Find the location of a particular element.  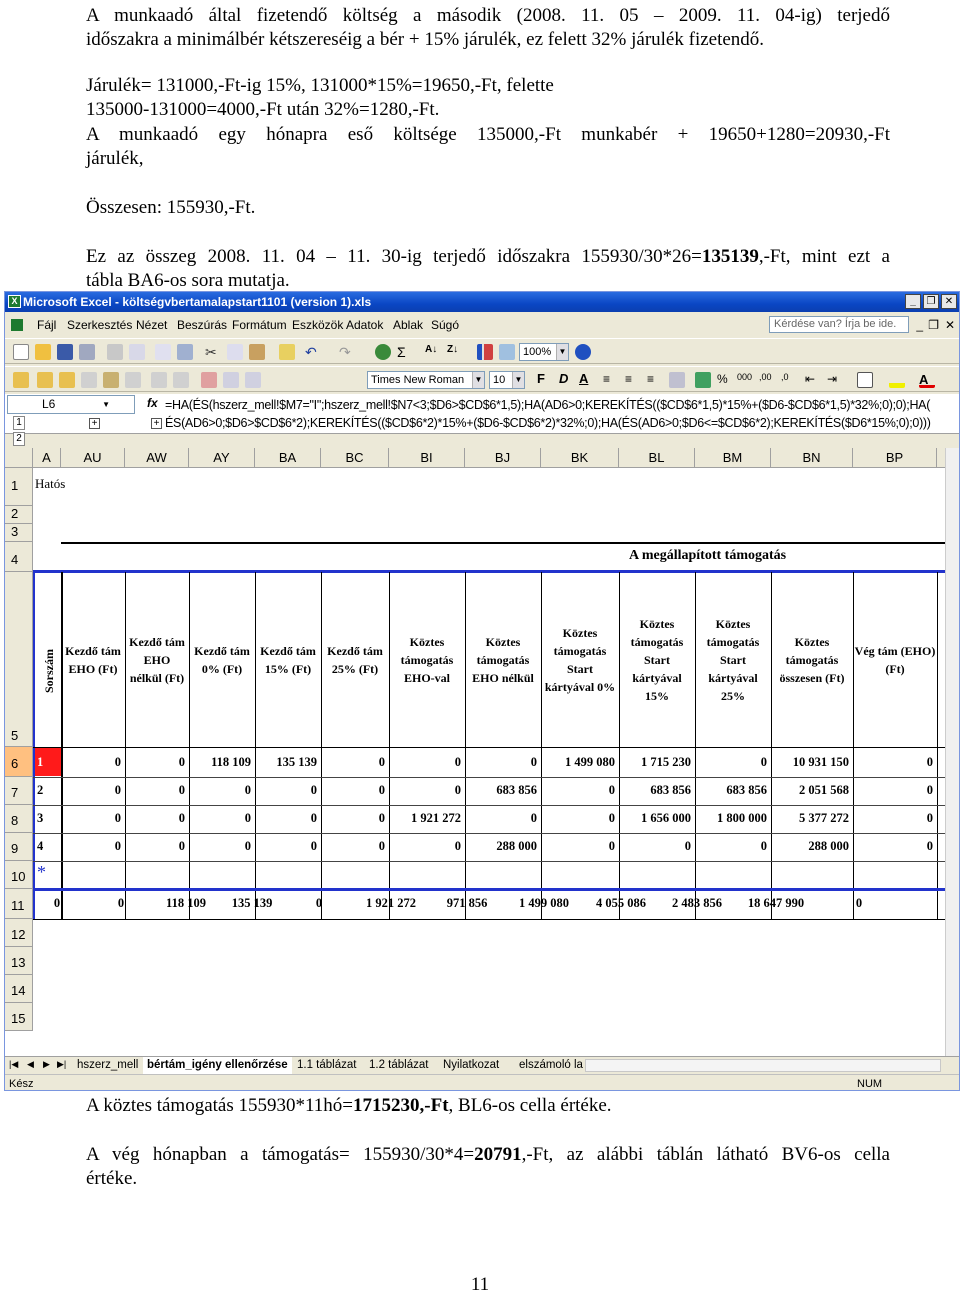

table-cell: 2 051 568 is located at coordinates (810, 790).